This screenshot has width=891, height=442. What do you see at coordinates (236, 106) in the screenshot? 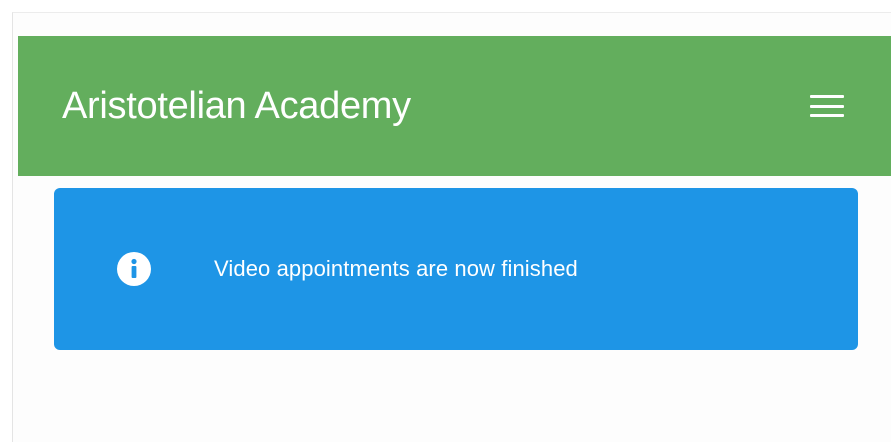
I see `app-title: Aristotelian Academy` at bounding box center [236, 106].